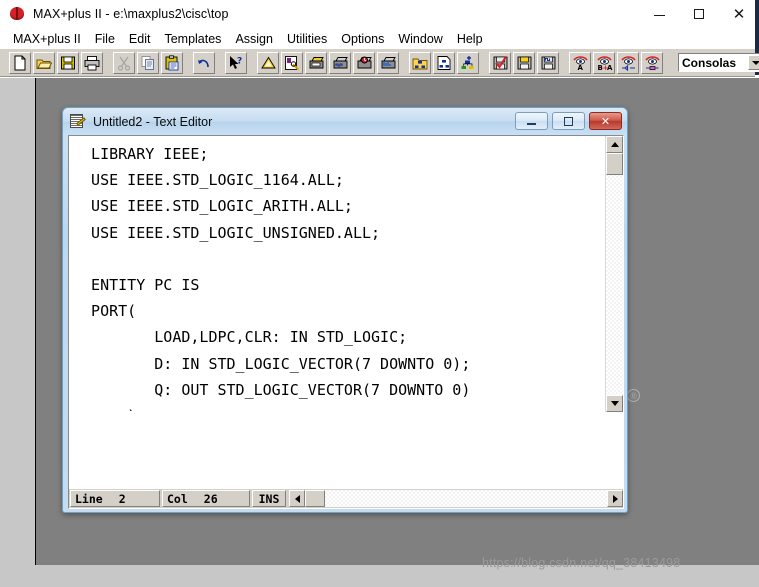 This screenshot has width=759, height=587. I want to click on menu-templates: Templates, so click(192, 39).